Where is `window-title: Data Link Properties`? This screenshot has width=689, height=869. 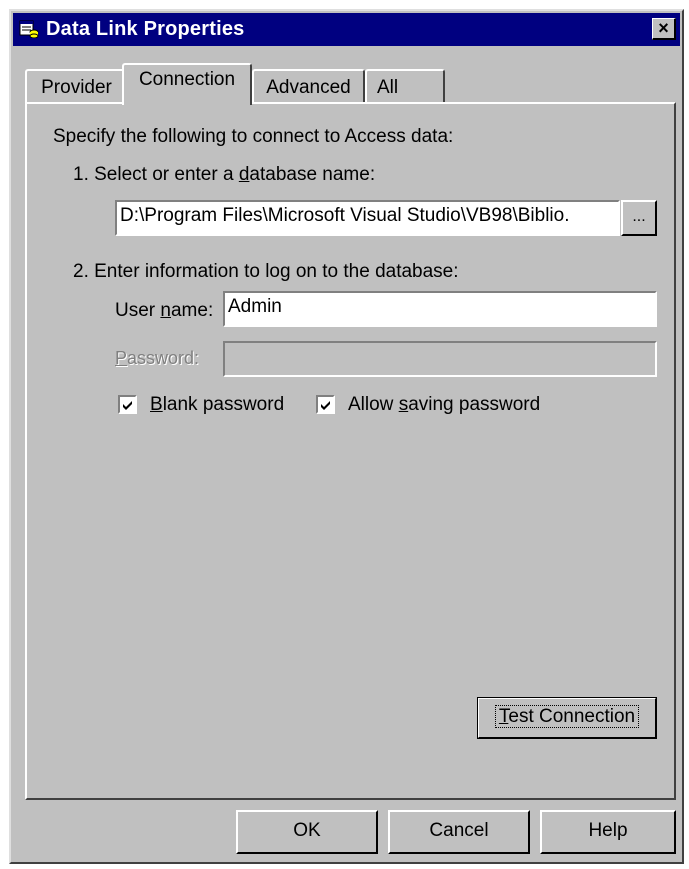
window-title: Data Link Properties is located at coordinates (145, 29).